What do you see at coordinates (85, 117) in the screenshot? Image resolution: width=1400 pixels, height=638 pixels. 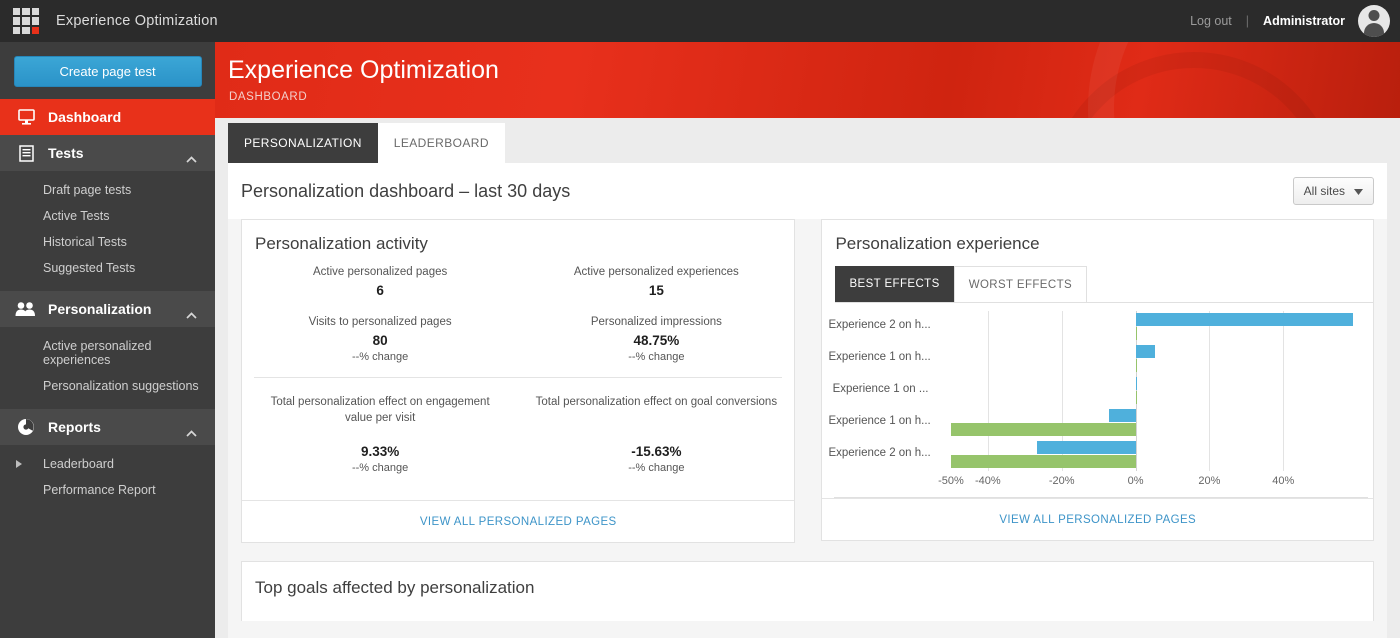 I see `sidebar-item-label: Dashboard` at bounding box center [85, 117].